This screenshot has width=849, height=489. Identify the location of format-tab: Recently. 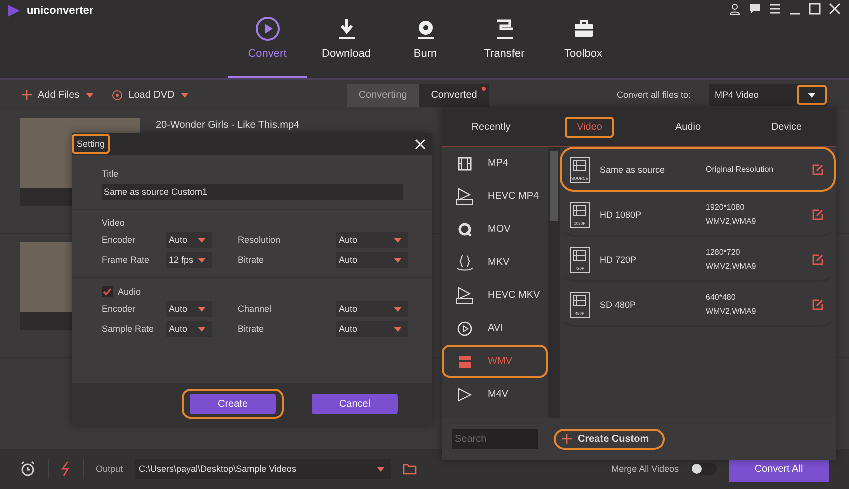
(491, 127).